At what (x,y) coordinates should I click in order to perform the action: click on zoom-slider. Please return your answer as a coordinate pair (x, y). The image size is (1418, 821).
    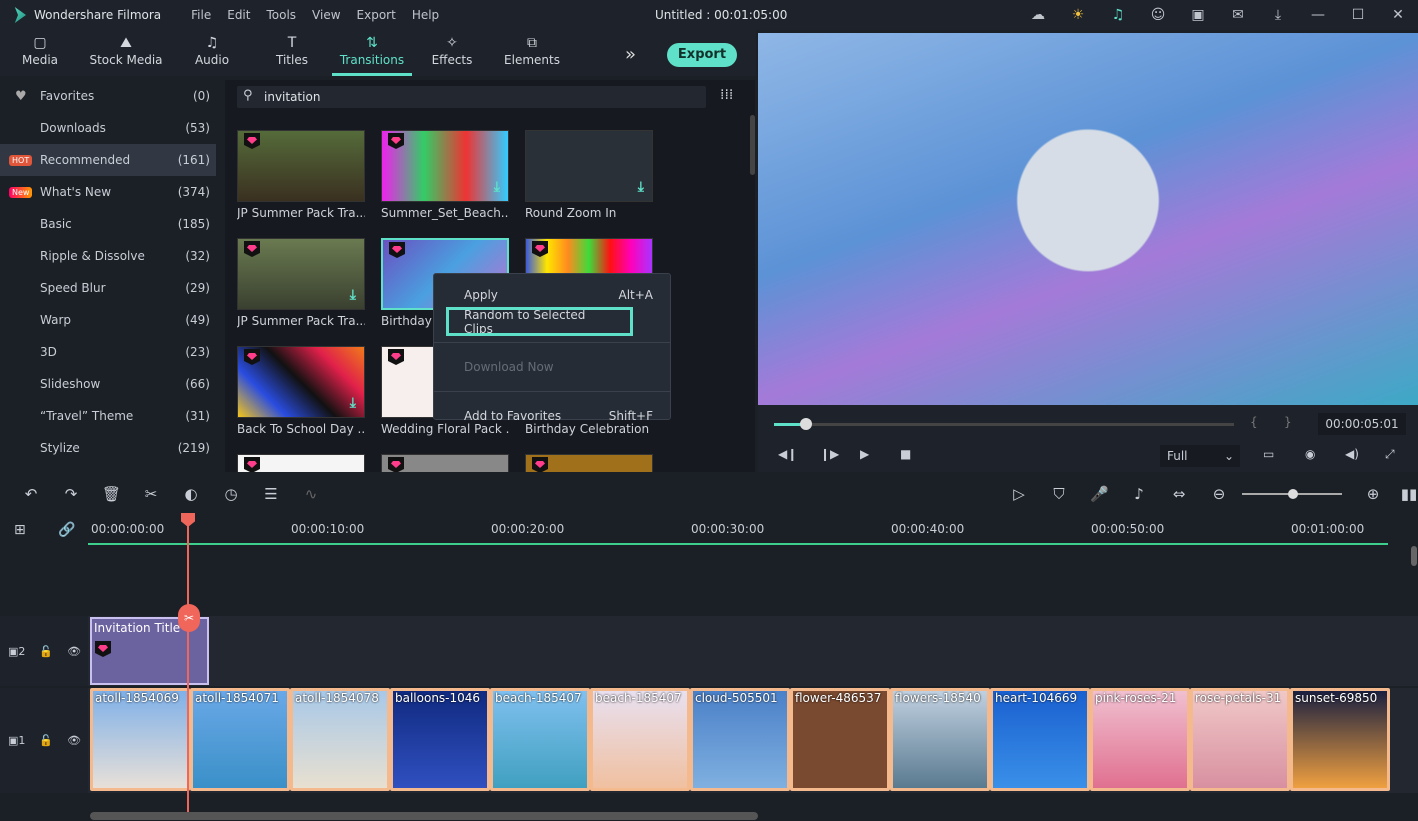
    Looking at the image, I should click on (1292, 494).